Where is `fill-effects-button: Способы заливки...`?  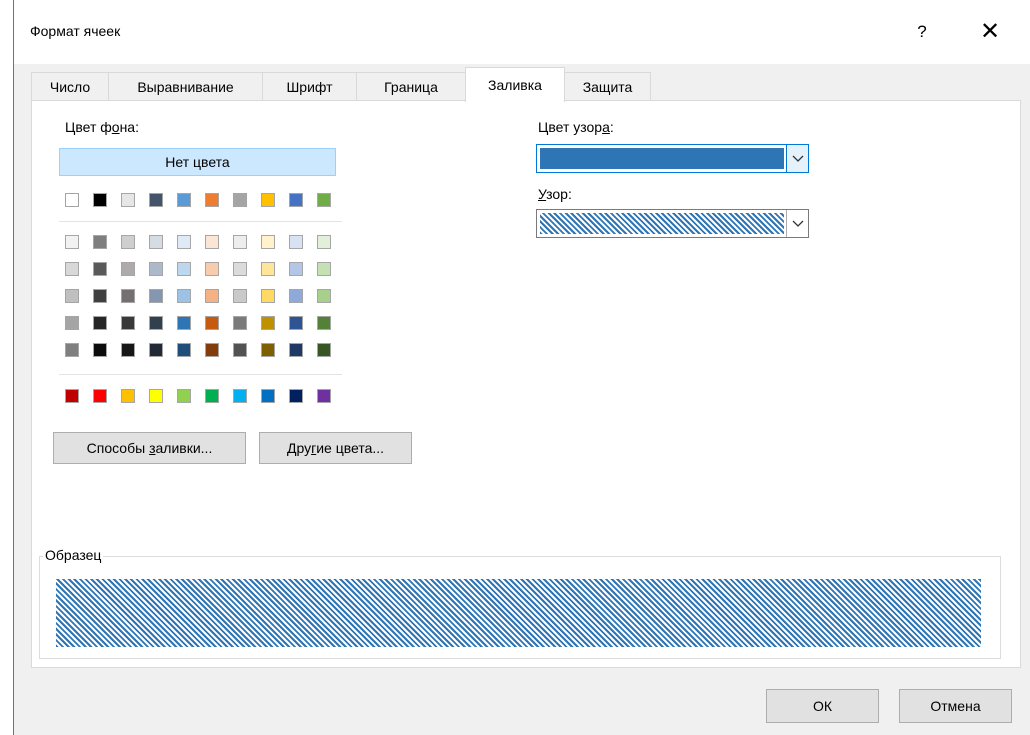
fill-effects-button: Способы заливки... is located at coordinates (149, 448).